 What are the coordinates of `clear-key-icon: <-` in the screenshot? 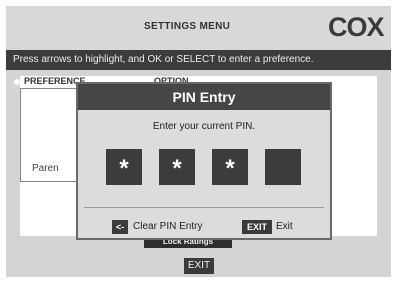 It's located at (120, 227).